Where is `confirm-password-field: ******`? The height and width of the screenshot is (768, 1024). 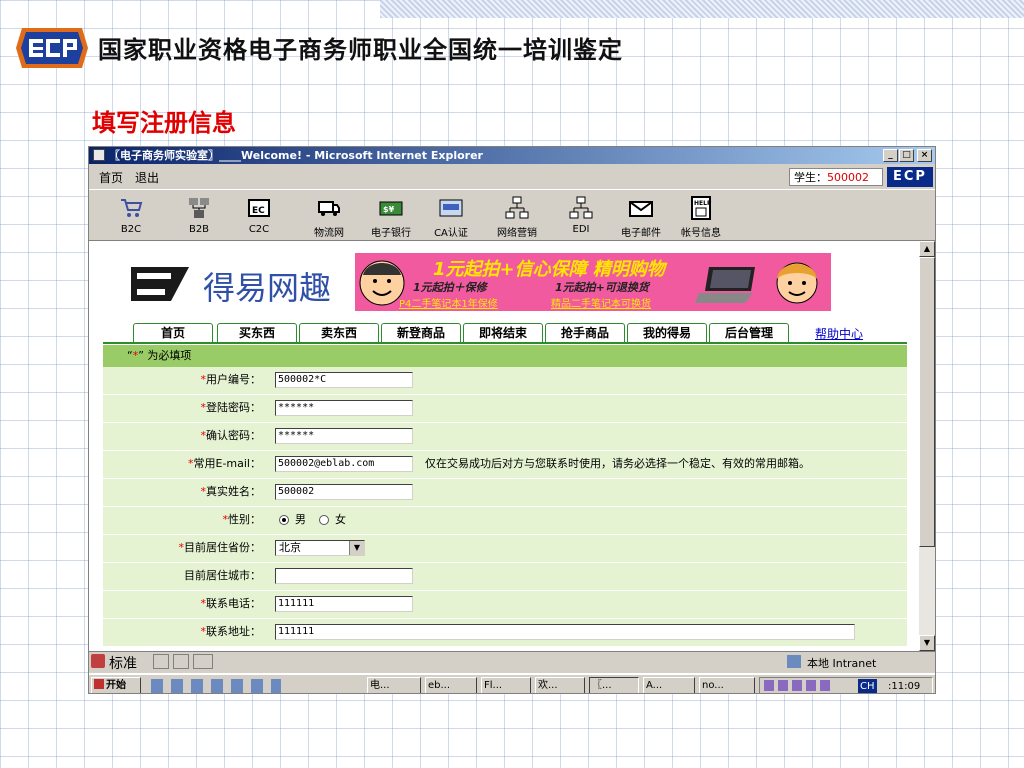
confirm-password-field: ****** is located at coordinates (344, 436).